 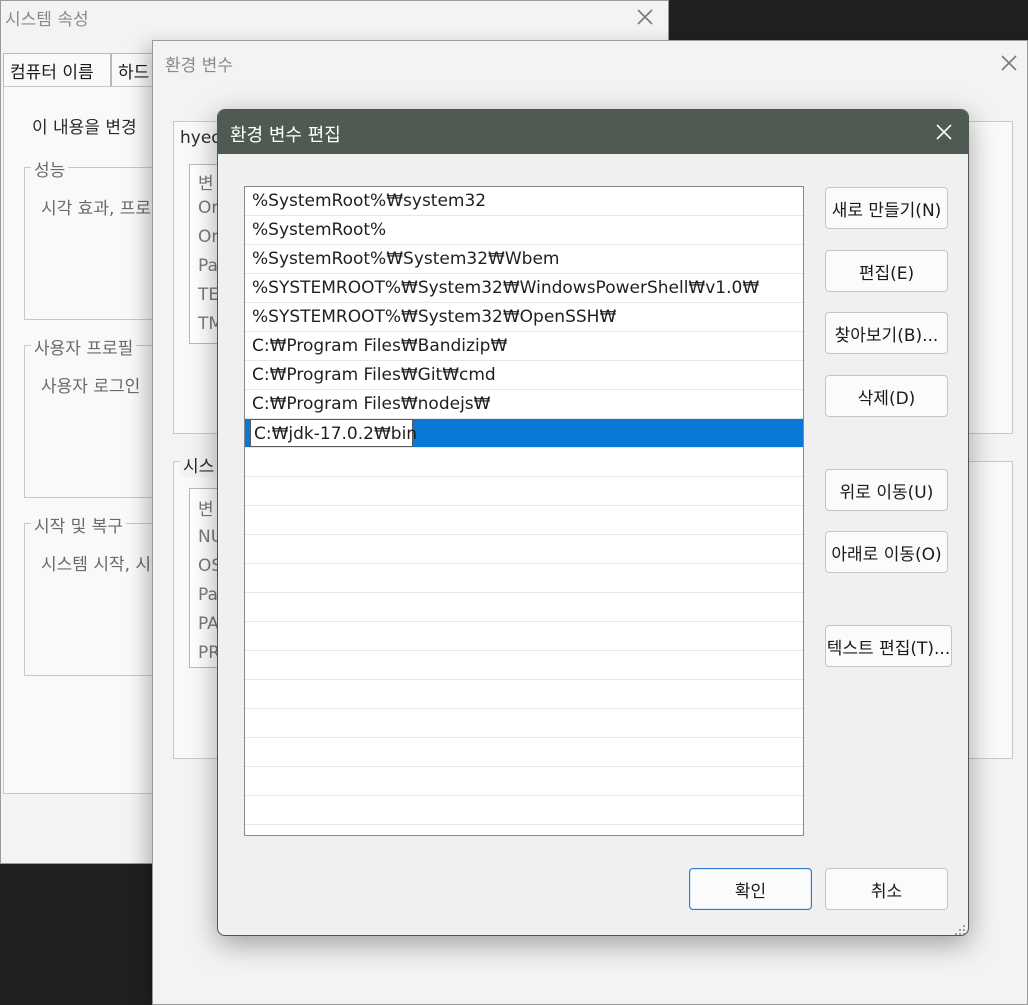 What do you see at coordinates (886, 552) in the screenshot?
I see `move-down-button: 아래로 이동(O)` at bounding box center [886, 552].